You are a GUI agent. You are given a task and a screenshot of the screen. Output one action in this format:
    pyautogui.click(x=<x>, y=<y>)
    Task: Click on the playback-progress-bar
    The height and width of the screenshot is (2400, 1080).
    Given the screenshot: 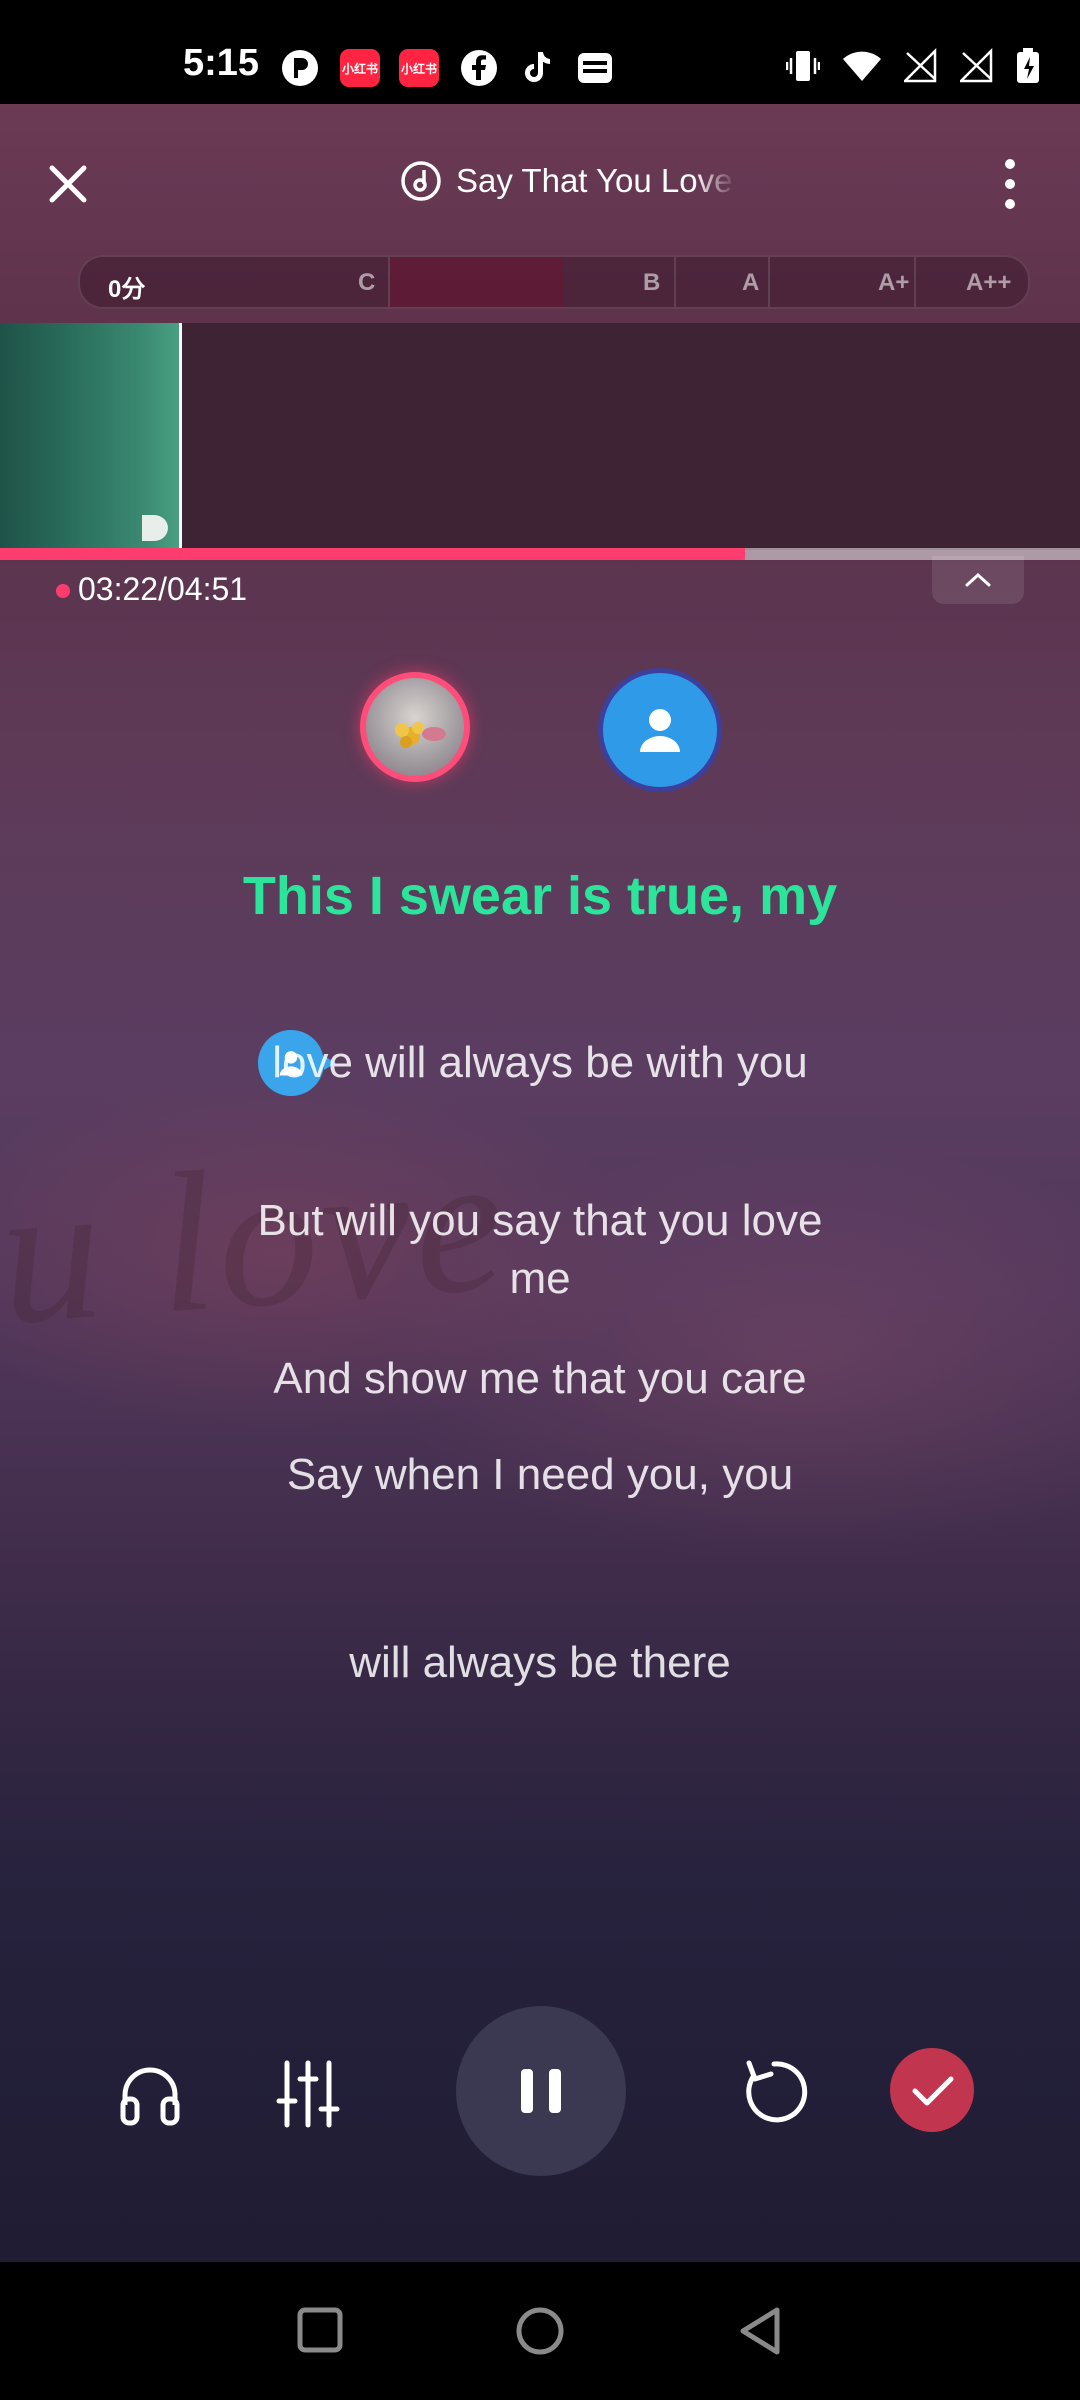 What is the action you would take?
    pyautogui.click(x=540, y=554)
    